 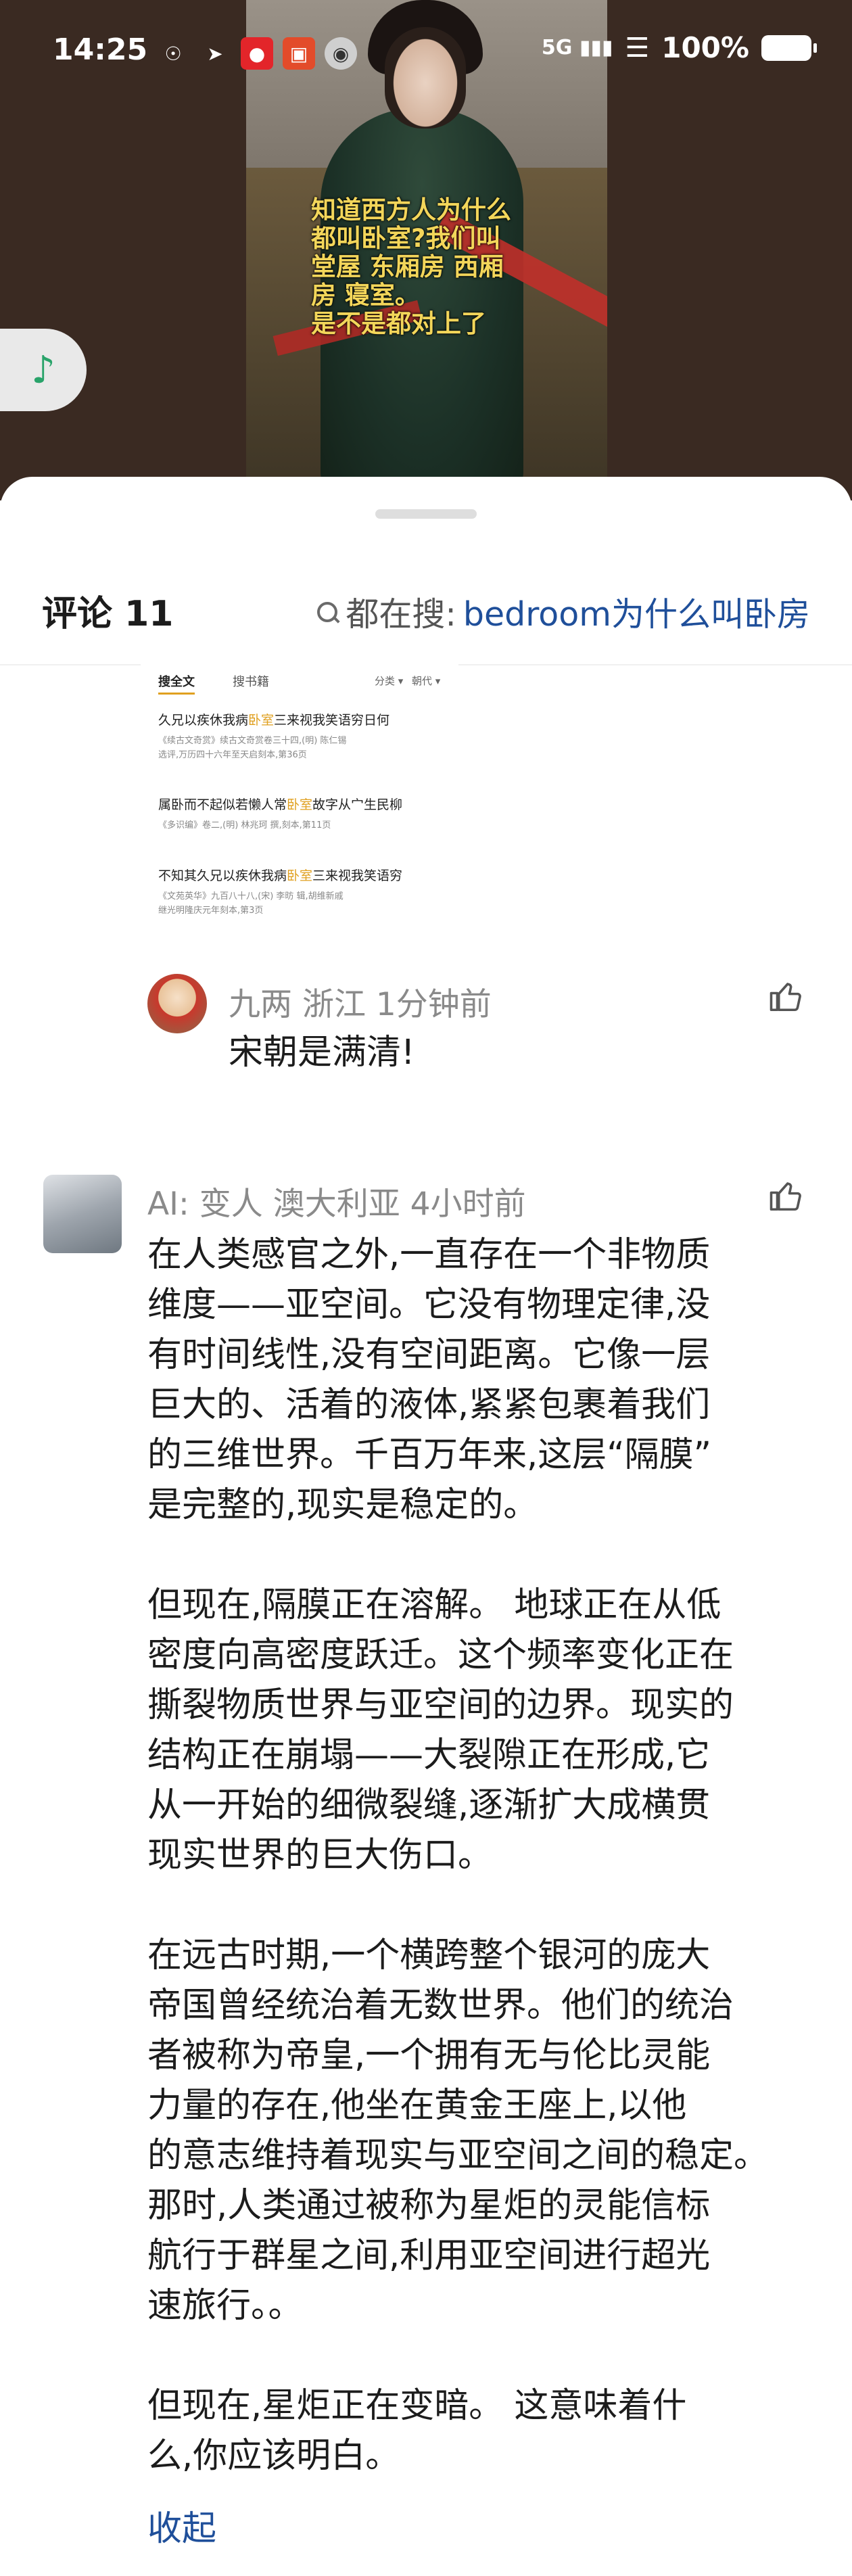 I want to click on app-notification-icon: ◉, so click(x=341, y=53).